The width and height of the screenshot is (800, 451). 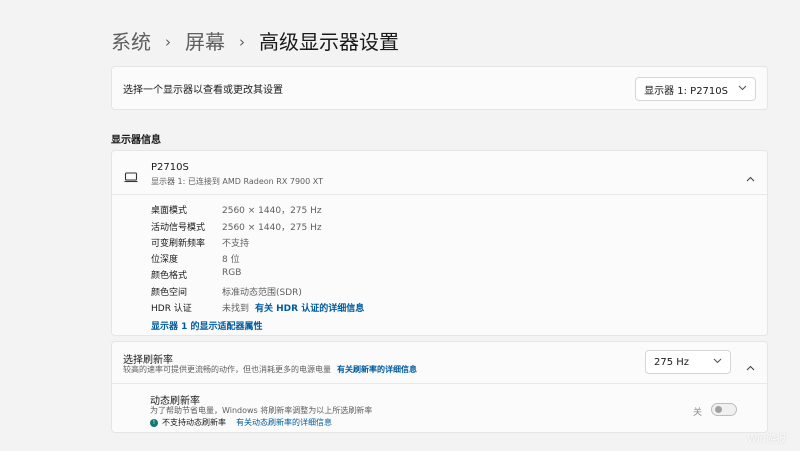 What do you see at coordinates (136, 140) in the screenshot?
I see `section-title: 显示器信息` at bounding box center [136, 140].